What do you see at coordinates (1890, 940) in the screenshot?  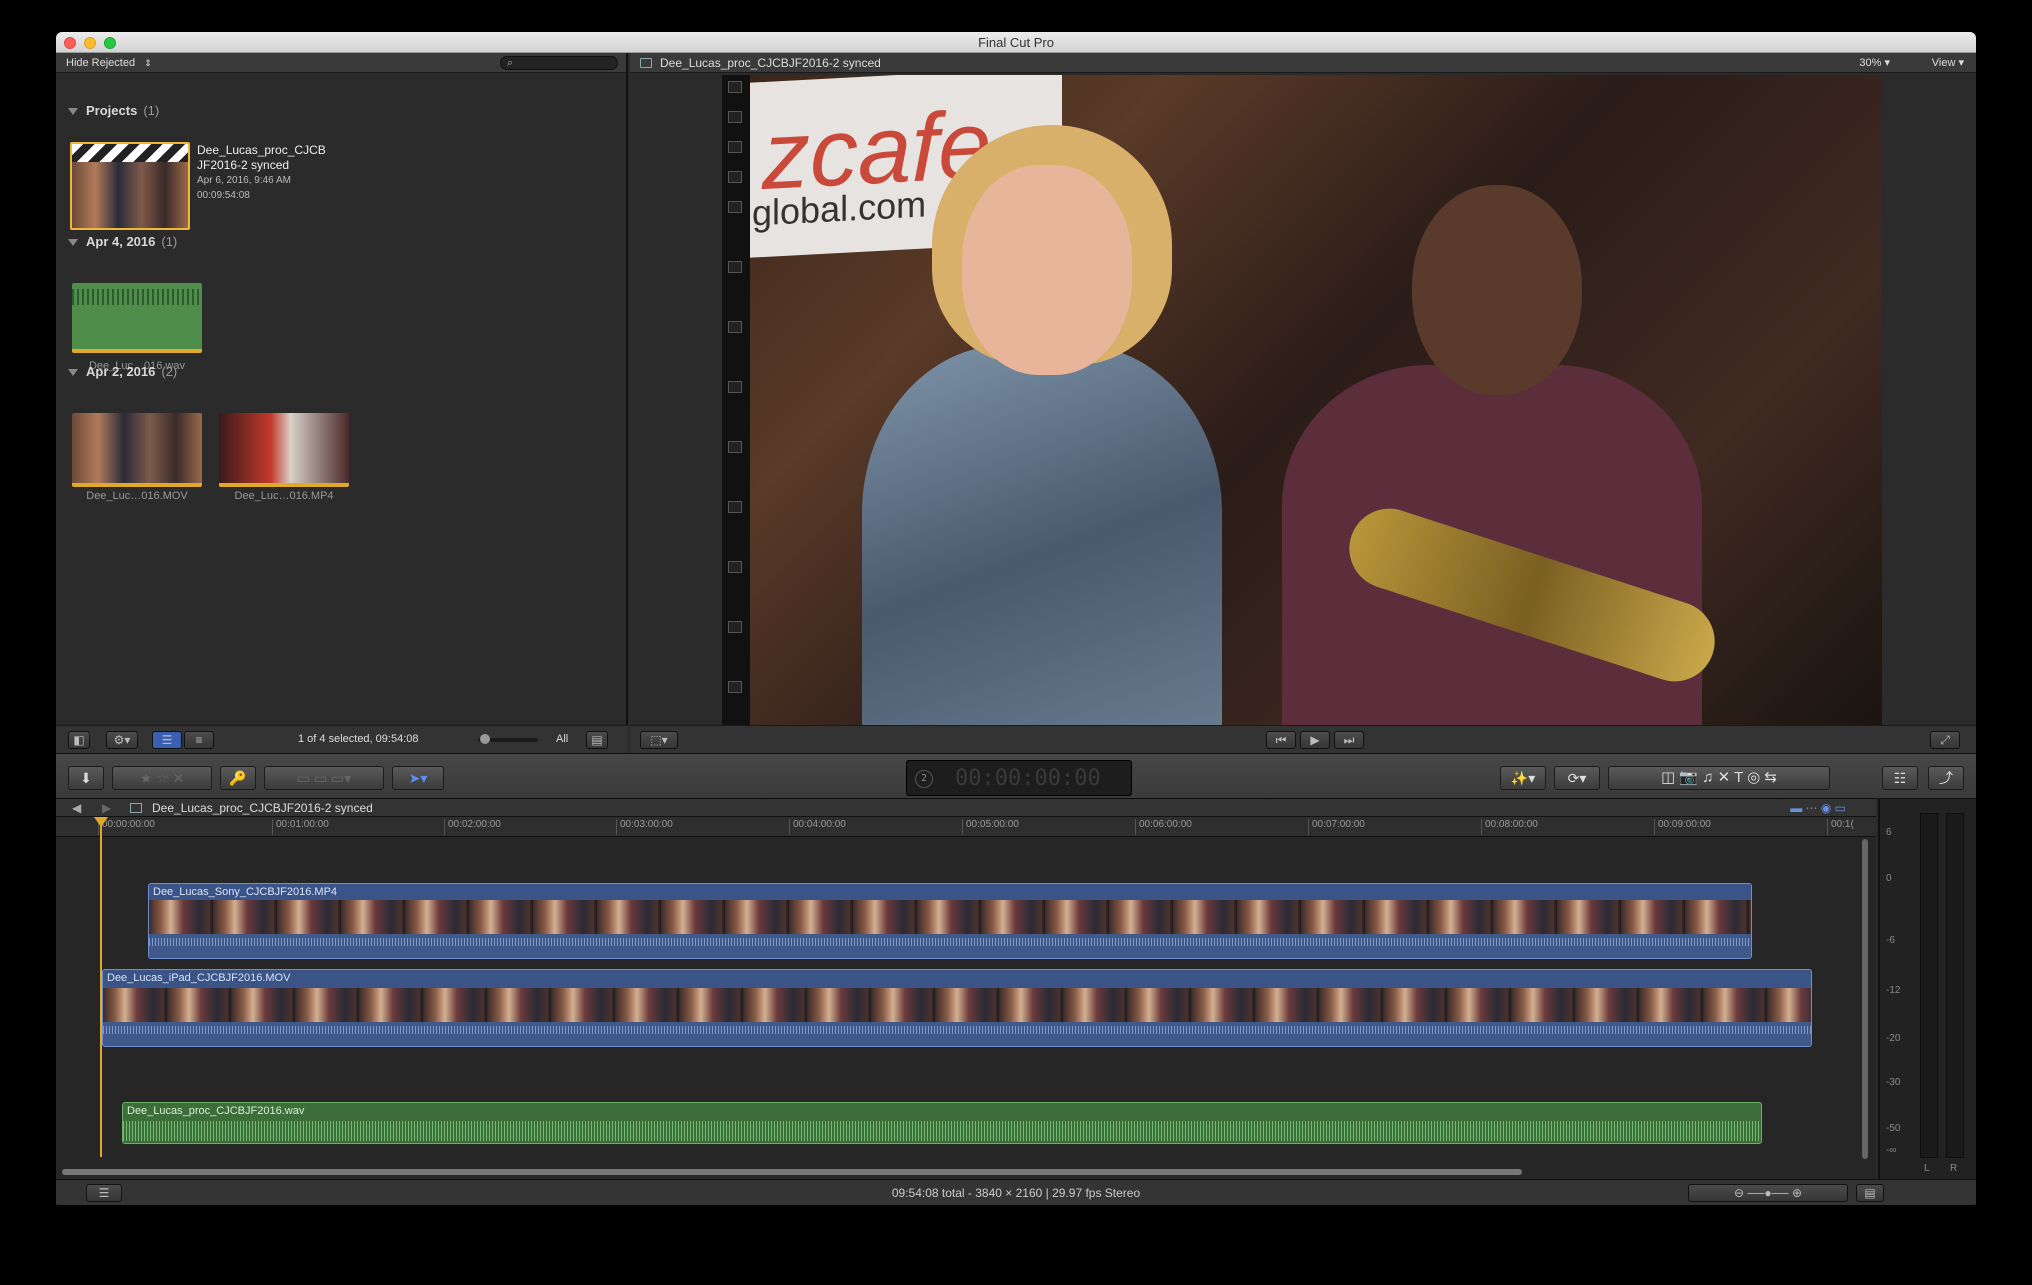 I see `meter-scale: -6` at bounding box center [1890, 940].